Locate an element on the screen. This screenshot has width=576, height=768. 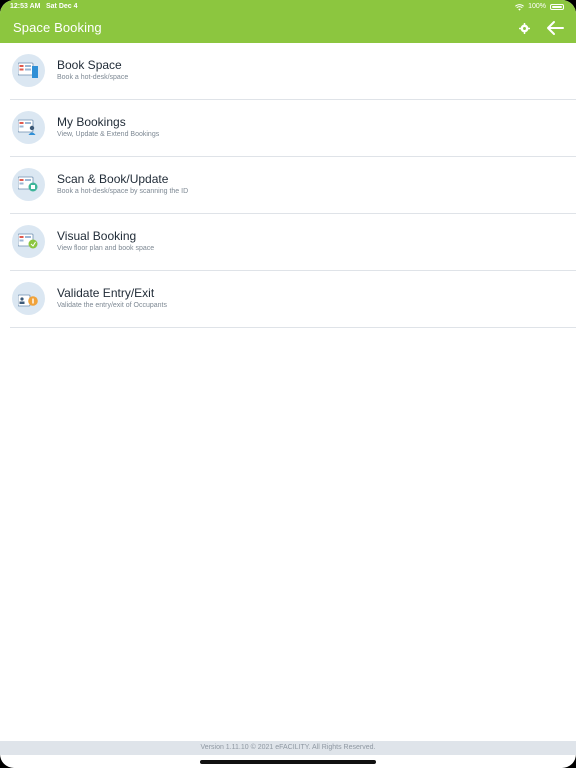
status-time: 12:53 AM is located at coordinates (25, 6).